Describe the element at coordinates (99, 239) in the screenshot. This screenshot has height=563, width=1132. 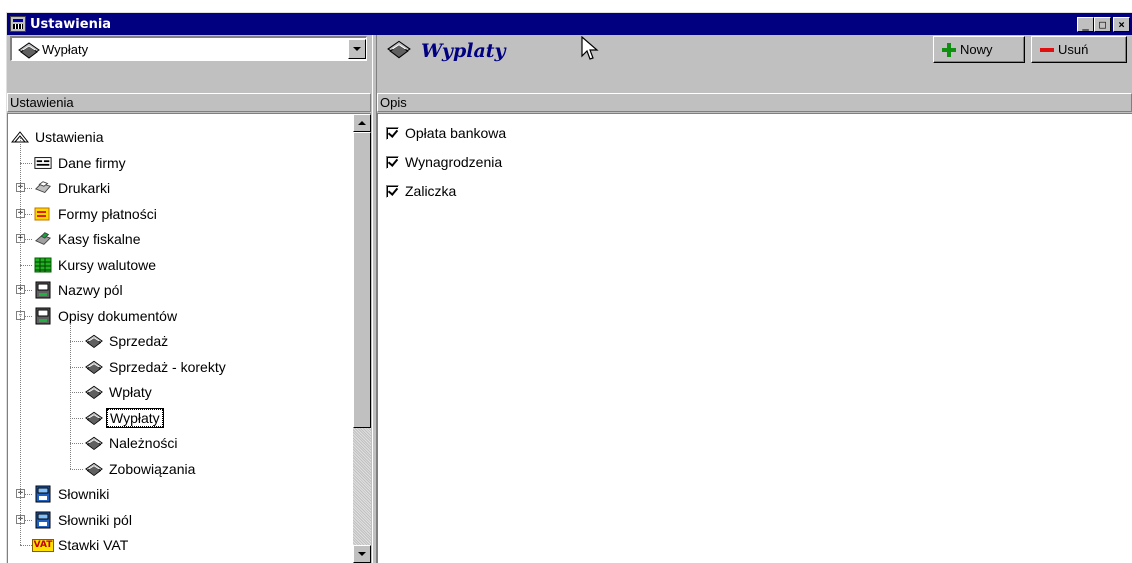
I see `tree-item-label: Kasy fiskalne` at that location.